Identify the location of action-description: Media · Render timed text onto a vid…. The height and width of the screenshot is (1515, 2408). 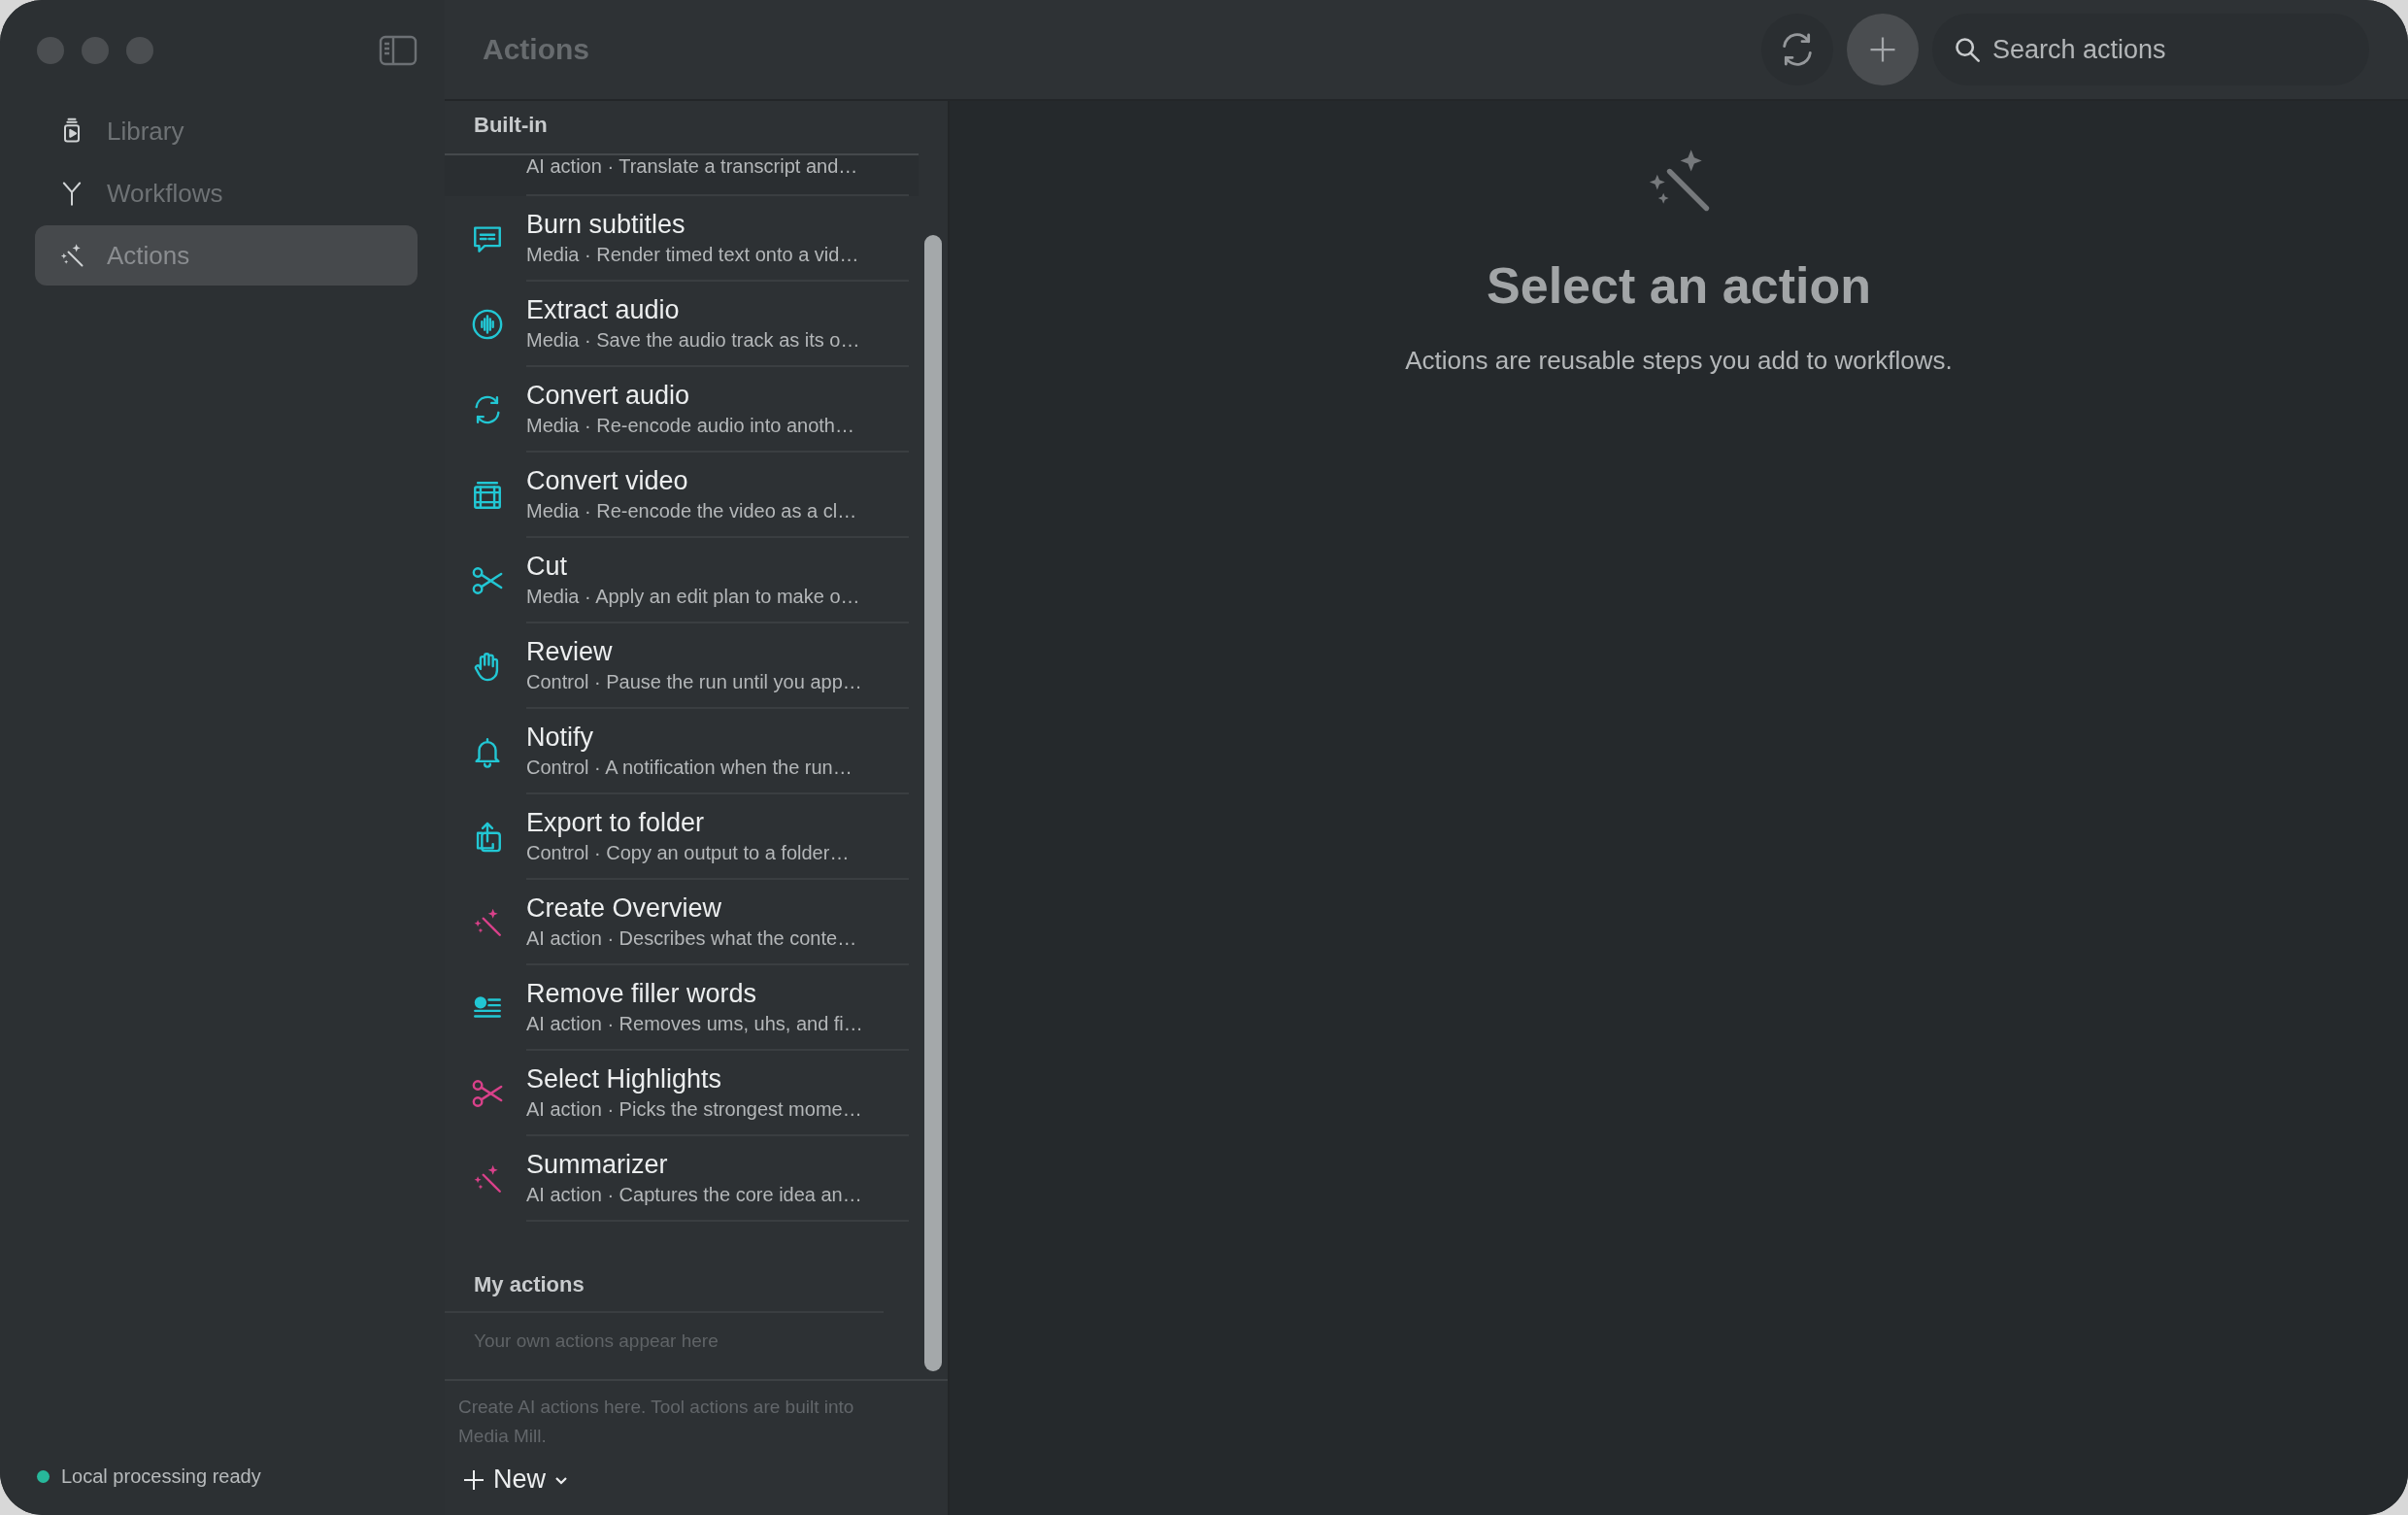
(693, 255).